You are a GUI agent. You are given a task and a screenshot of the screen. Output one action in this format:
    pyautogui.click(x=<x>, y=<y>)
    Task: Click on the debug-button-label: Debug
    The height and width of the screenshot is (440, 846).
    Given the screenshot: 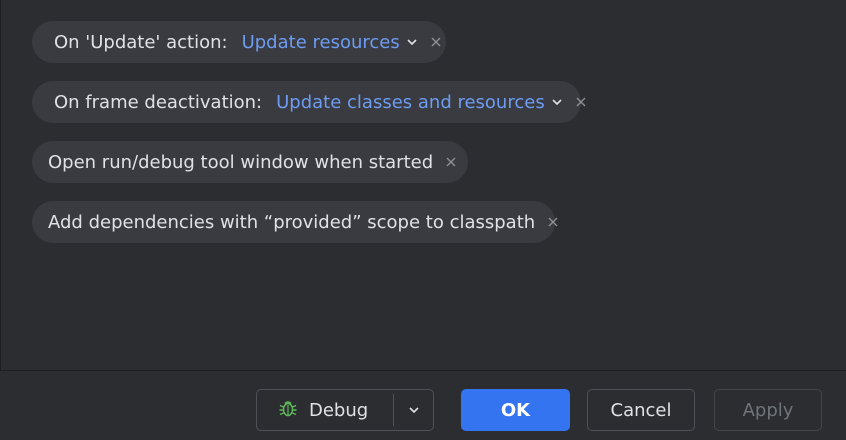 What is the action you would take?
    pyautogui.click(x=339, y=410)
    